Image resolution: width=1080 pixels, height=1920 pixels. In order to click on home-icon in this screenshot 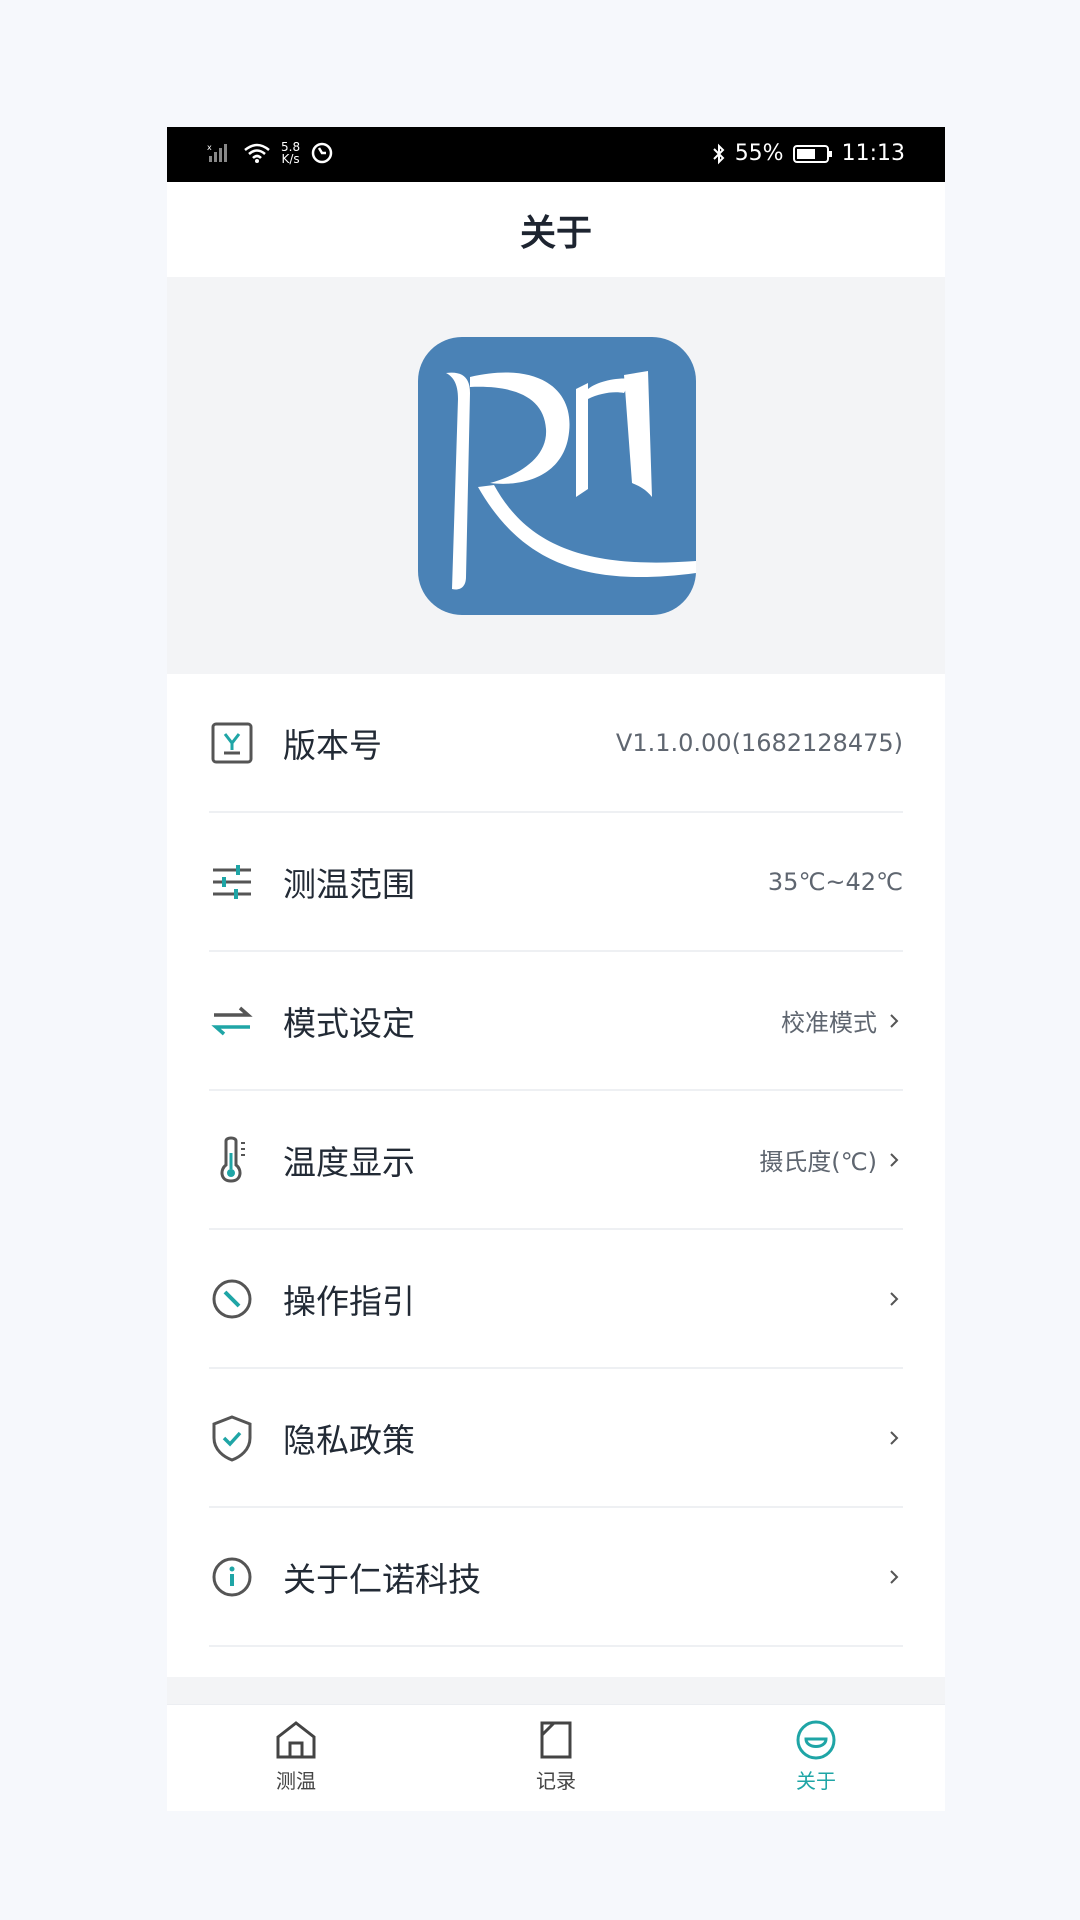, I will do `click(296, 1740)`.